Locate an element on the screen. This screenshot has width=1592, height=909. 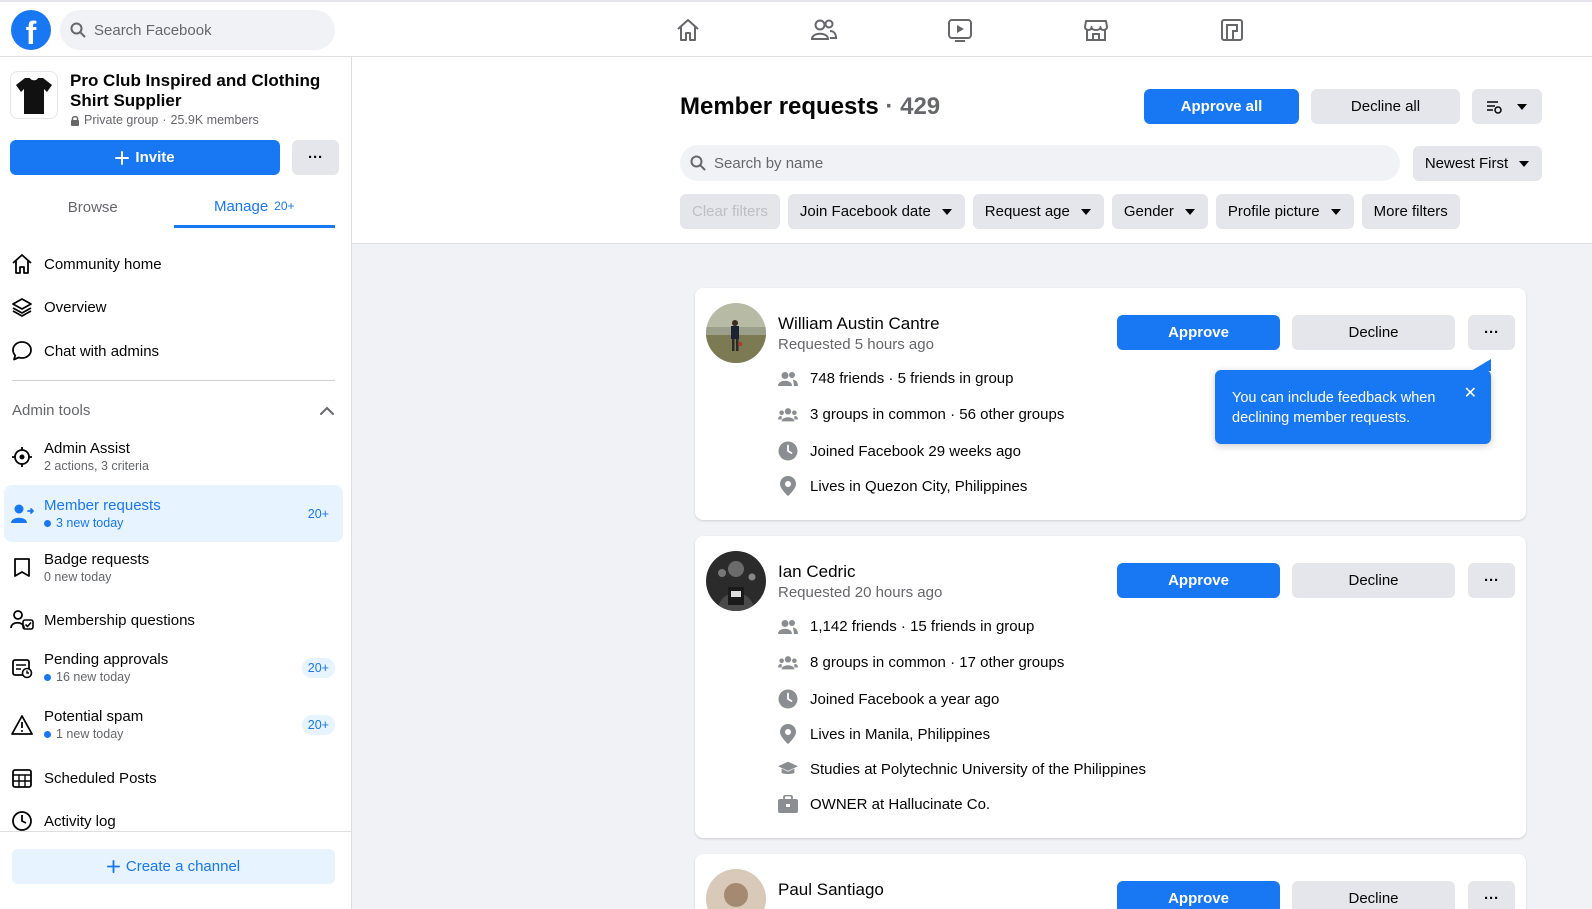
groups-in-common: 3 groups in common is located at coordinates (878, 414).